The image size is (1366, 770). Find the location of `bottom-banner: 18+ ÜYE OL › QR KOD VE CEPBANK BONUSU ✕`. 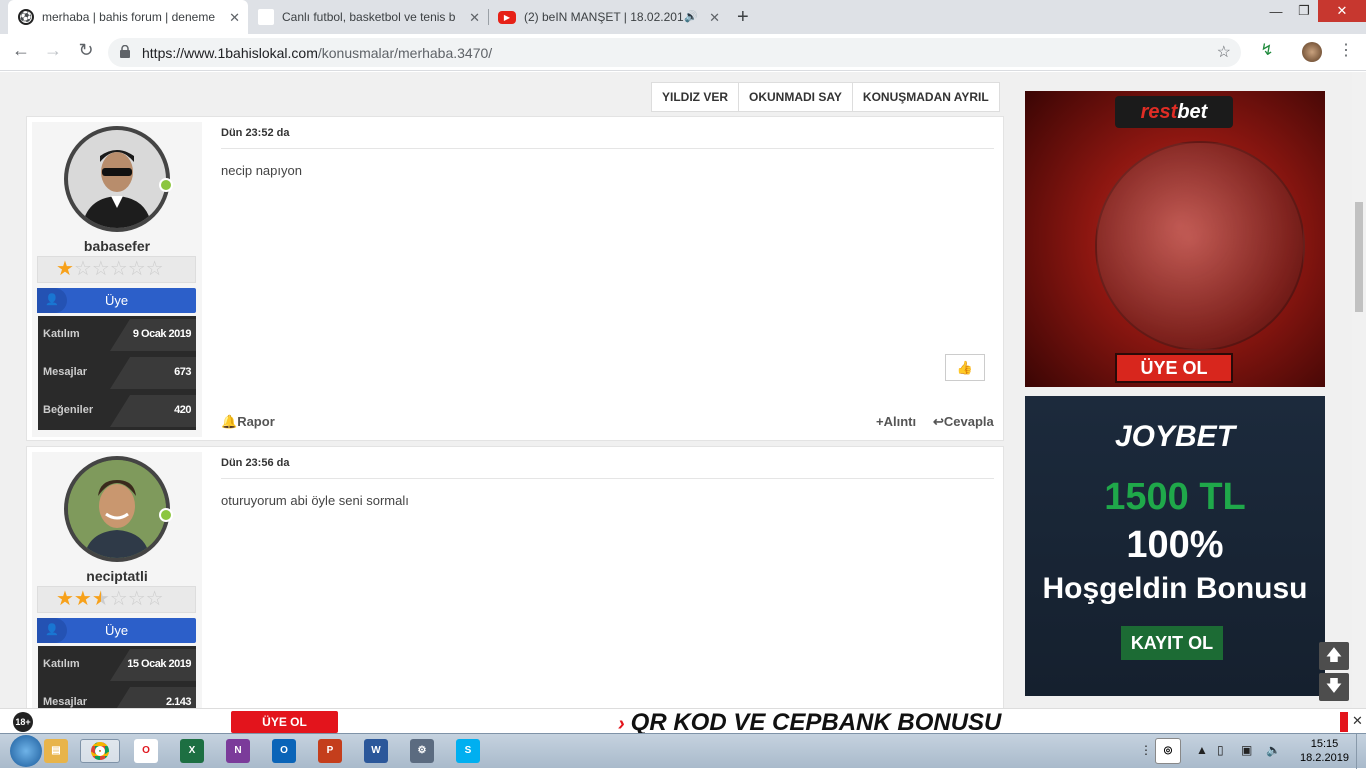

bottom-banner: 18+ ÜYE OL › QR KOD VE CEPBANK BONUSU ✕ is located at coordinates (683, 722).